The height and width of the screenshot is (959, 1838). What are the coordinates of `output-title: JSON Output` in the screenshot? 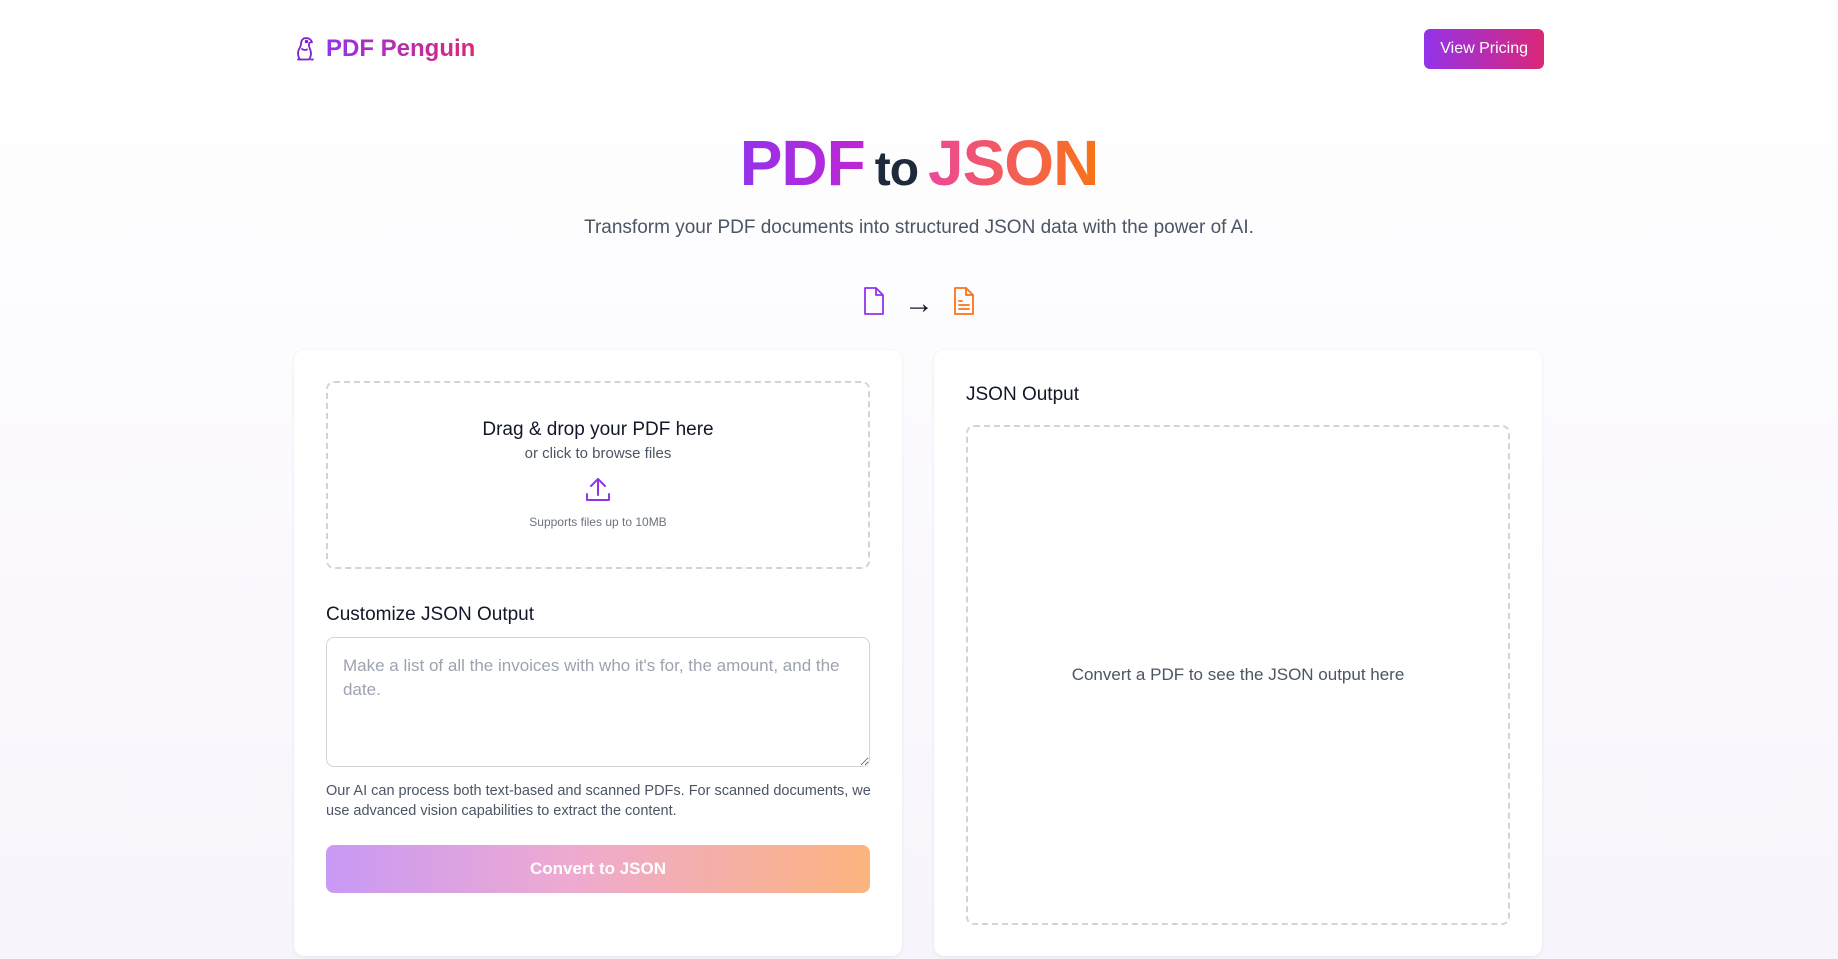 It's located at (1022, 394).